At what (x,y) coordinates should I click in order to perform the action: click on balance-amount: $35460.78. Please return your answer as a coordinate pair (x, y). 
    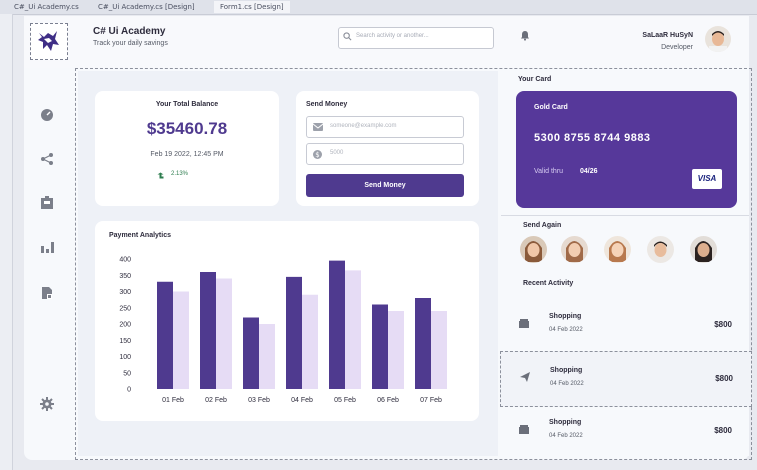
    Looking at the image, I should click on (187, 128).